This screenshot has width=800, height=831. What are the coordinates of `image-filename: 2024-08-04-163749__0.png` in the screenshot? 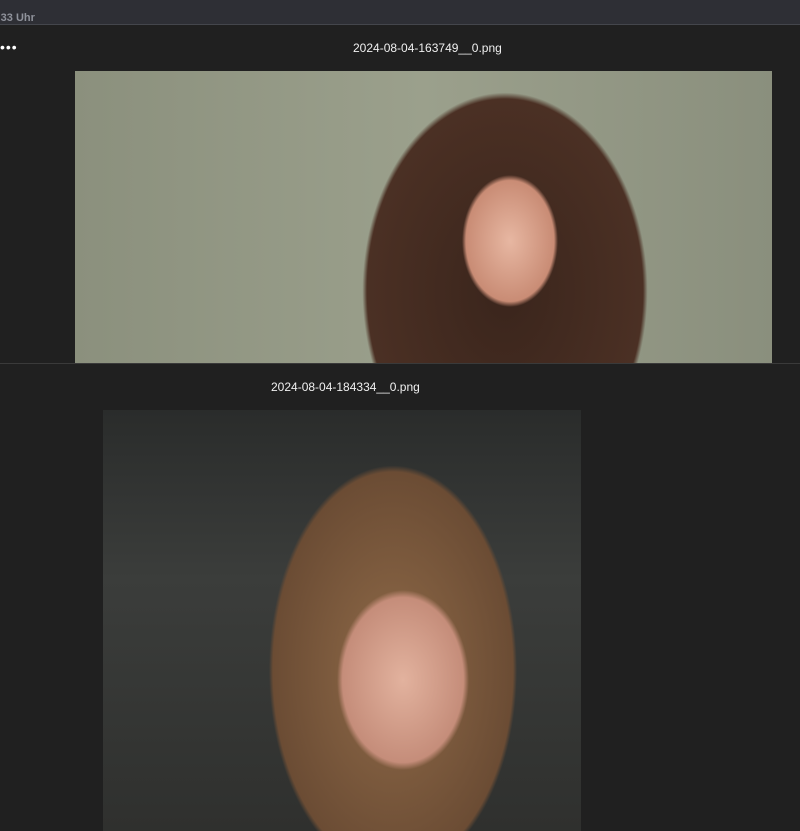 It's located at (427, 48).